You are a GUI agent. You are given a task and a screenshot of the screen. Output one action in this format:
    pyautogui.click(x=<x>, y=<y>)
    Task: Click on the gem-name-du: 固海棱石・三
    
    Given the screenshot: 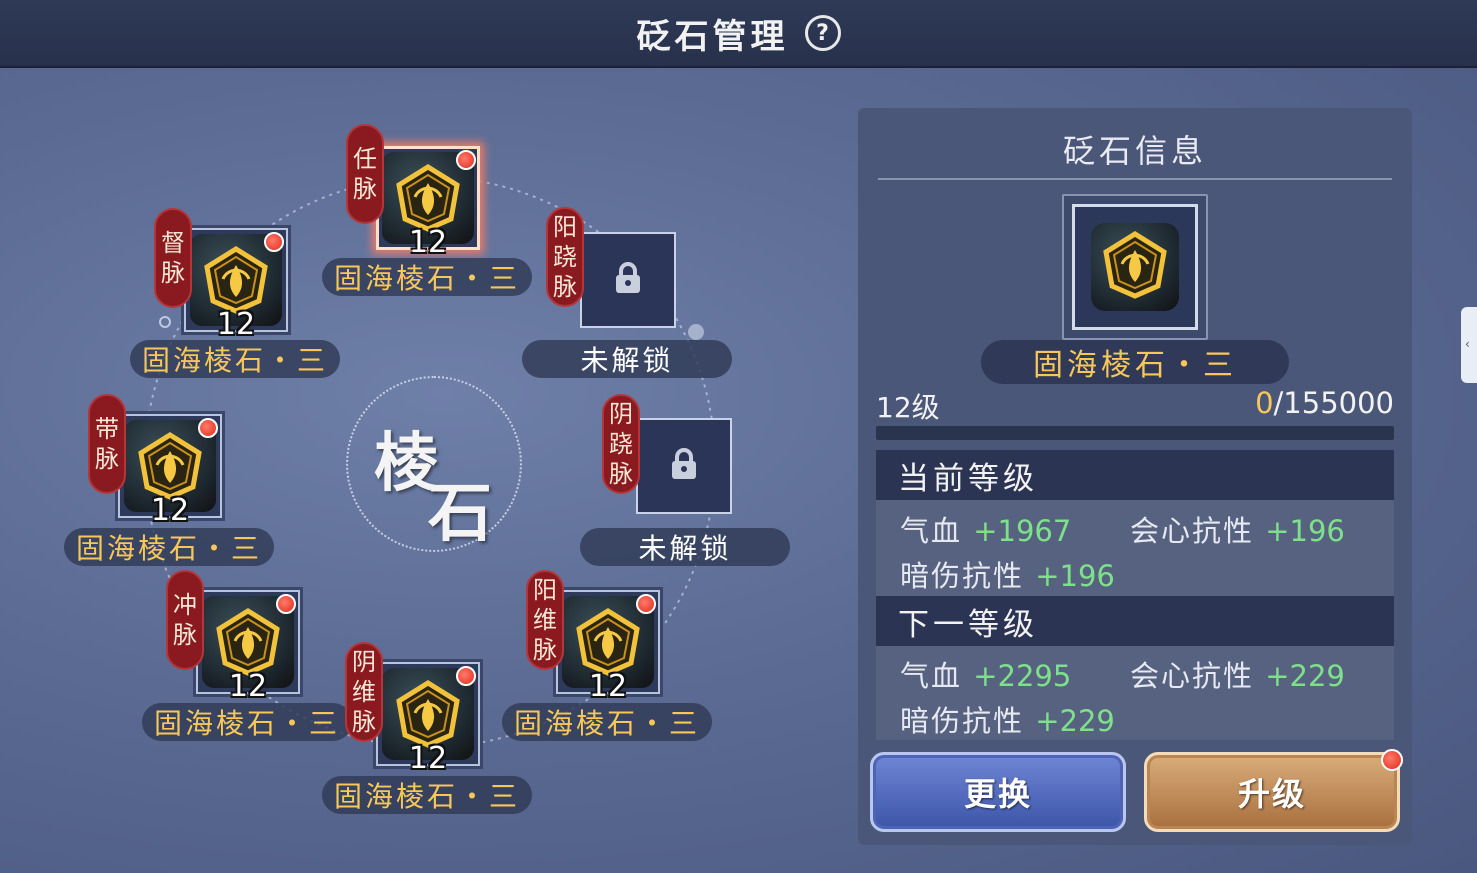 What is the action you would take?
    pyautogui.click(x=235, y=359)
    